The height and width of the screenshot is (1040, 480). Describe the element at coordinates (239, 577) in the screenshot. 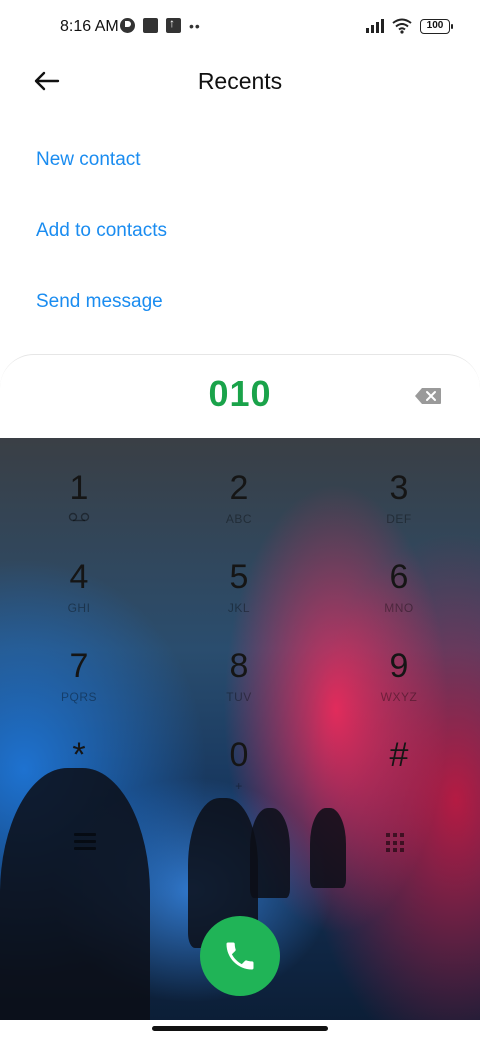

I see `key-digit: 5` at that location.